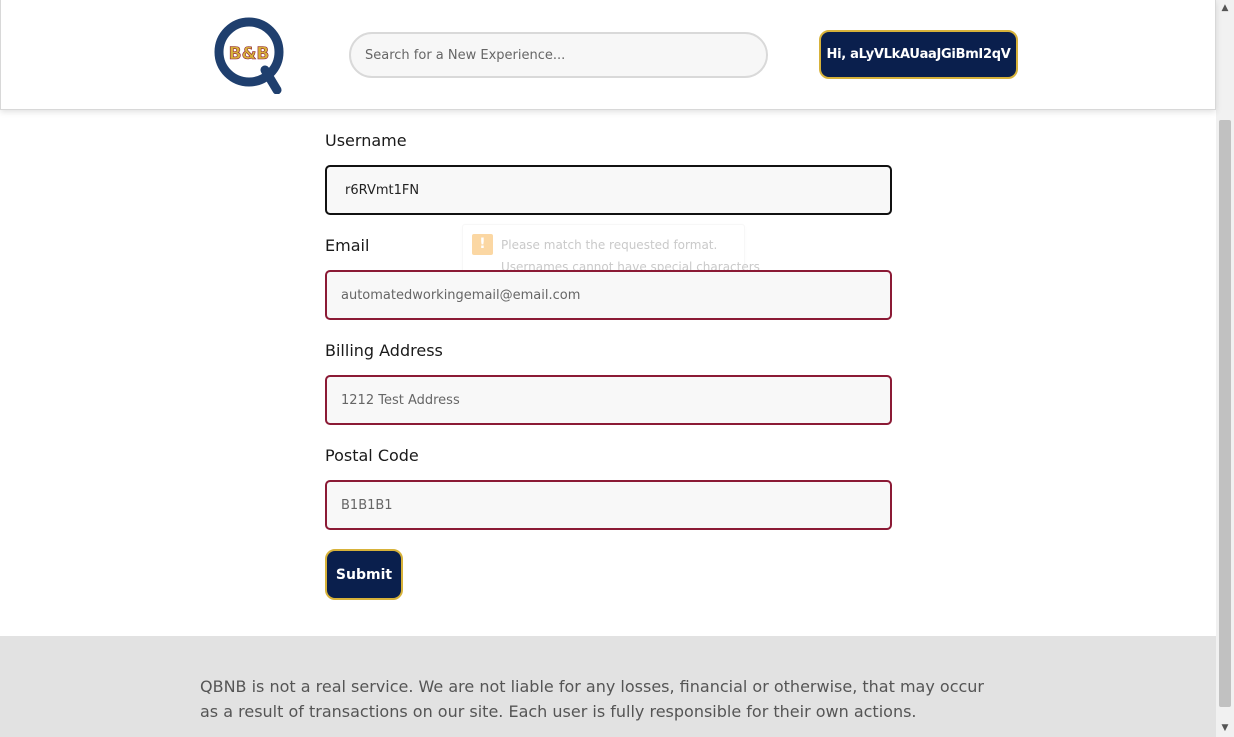 This screenshot has height=737, width=1234. I want to click on site-header: B&B Hi, aLyVLkAUaaJGiBmI2qV, so click(608, 55).